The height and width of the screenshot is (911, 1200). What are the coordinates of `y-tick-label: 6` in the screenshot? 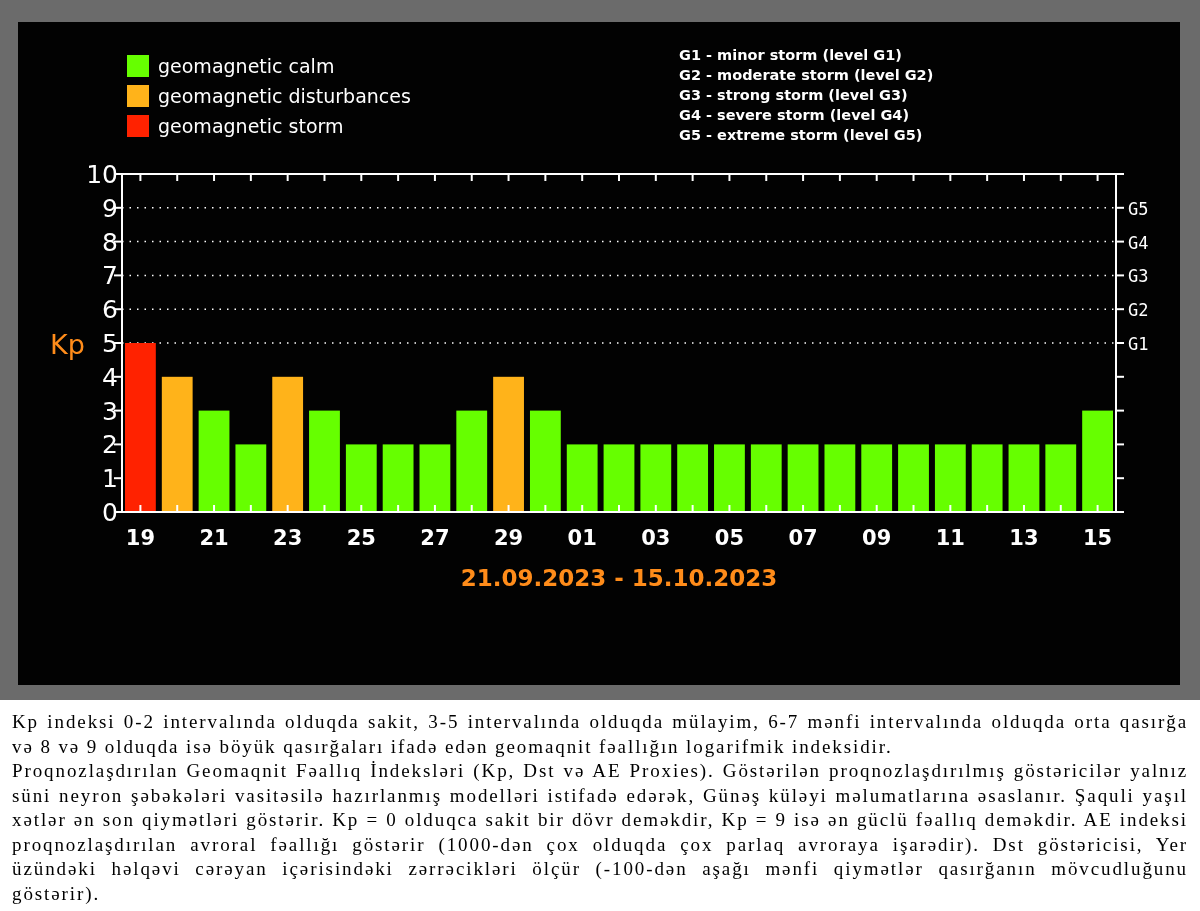 It's located at (110, 310).